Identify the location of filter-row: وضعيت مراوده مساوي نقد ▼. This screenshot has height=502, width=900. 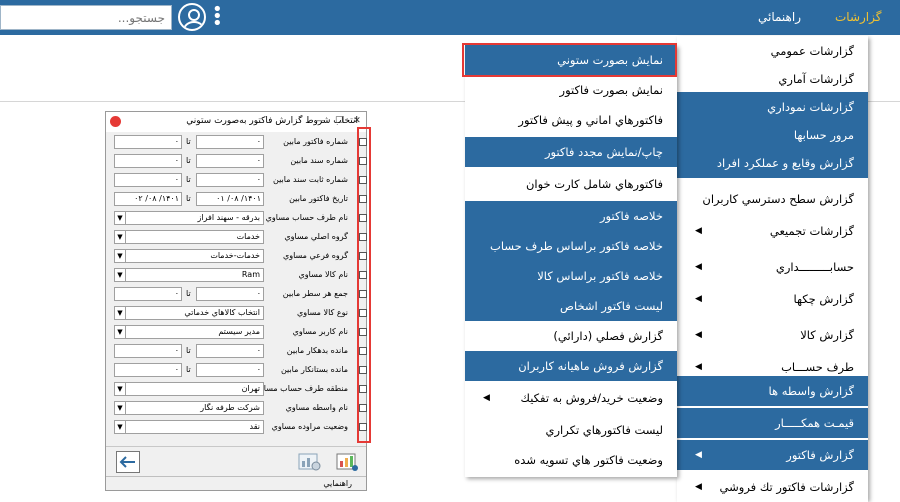
(236, 427).